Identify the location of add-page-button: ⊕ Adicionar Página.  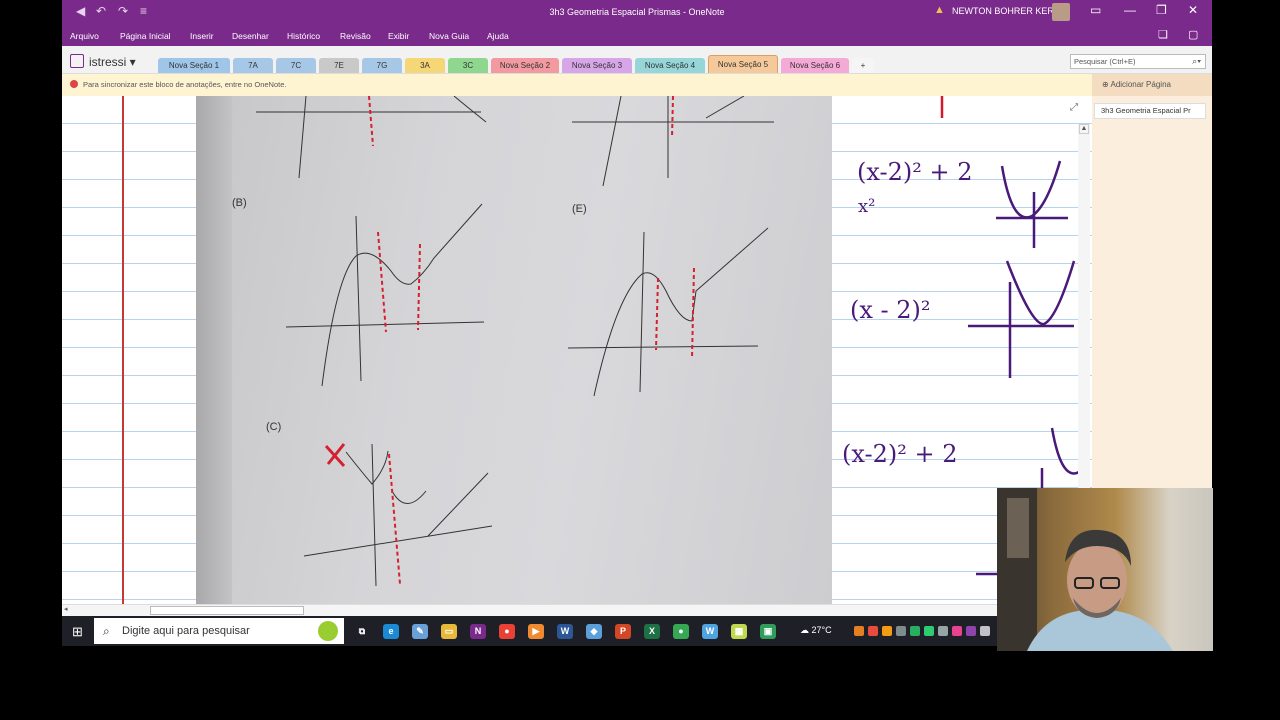
(1152, 85).